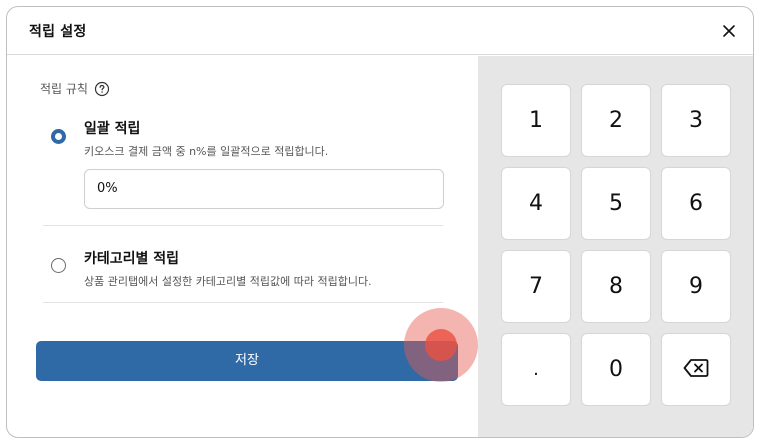  I want to click on save-button: 저장, so click(247, 361).